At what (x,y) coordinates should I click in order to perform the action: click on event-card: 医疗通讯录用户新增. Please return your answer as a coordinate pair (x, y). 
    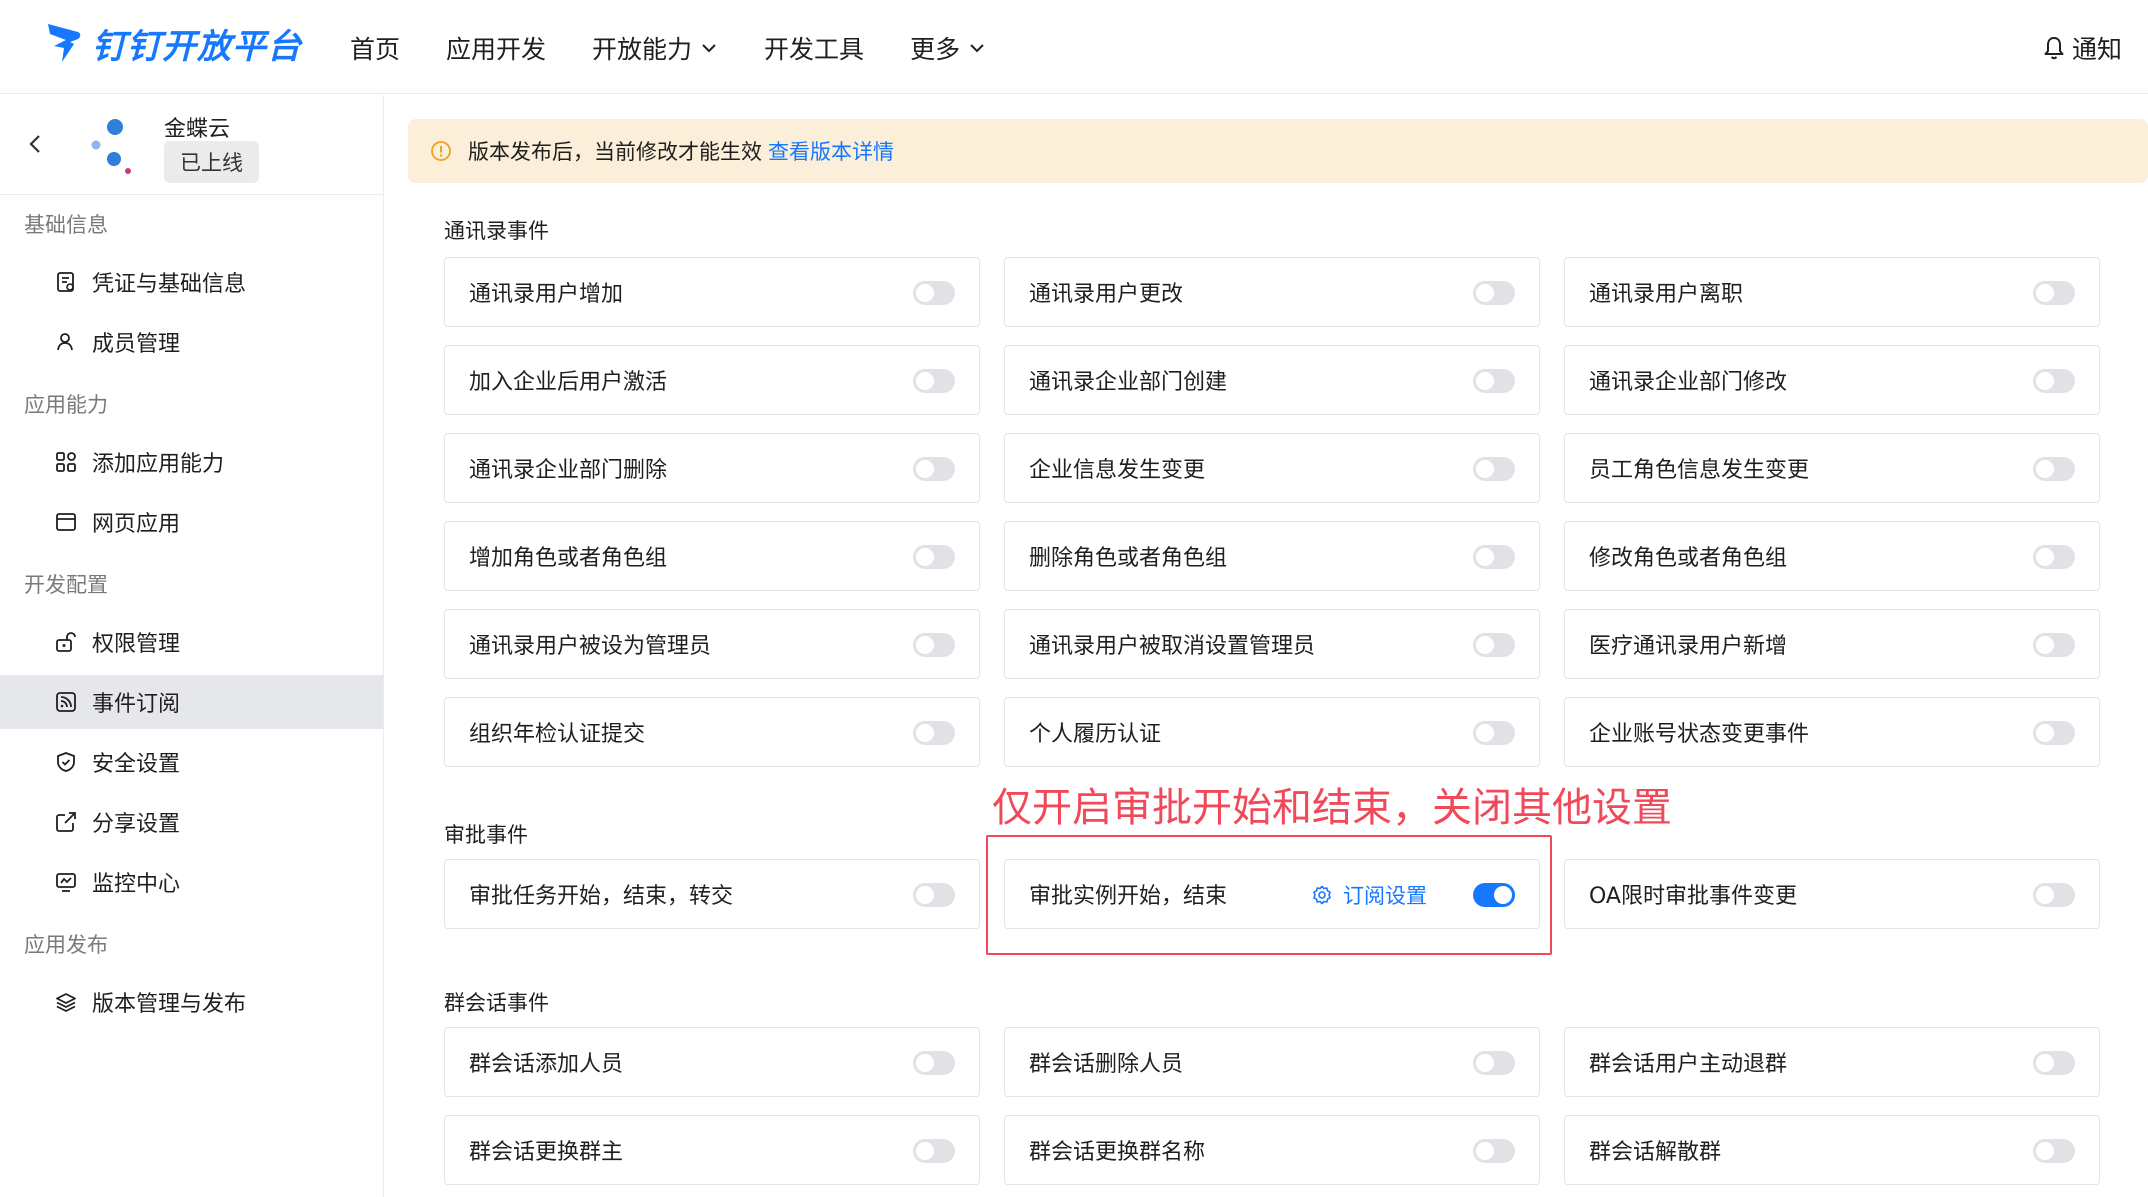
    Looking at the image, I should click on (1832, 644).